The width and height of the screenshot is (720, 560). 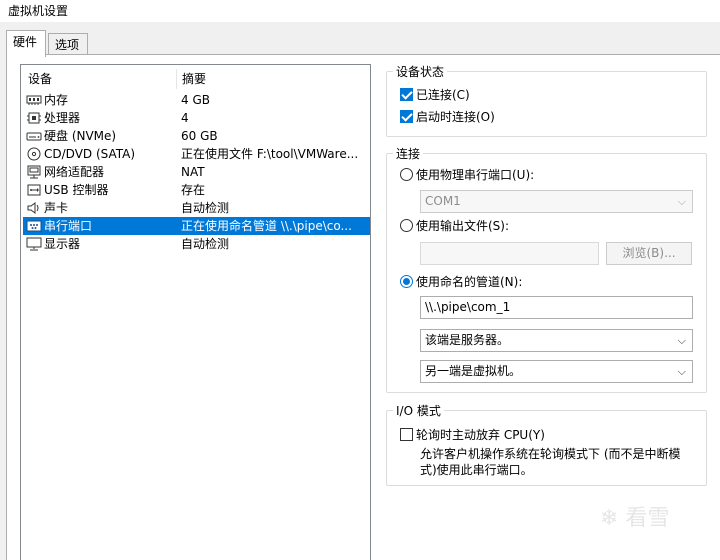 I want to click on connect-at-power-on-checkbox, so click(x=406, y=116).